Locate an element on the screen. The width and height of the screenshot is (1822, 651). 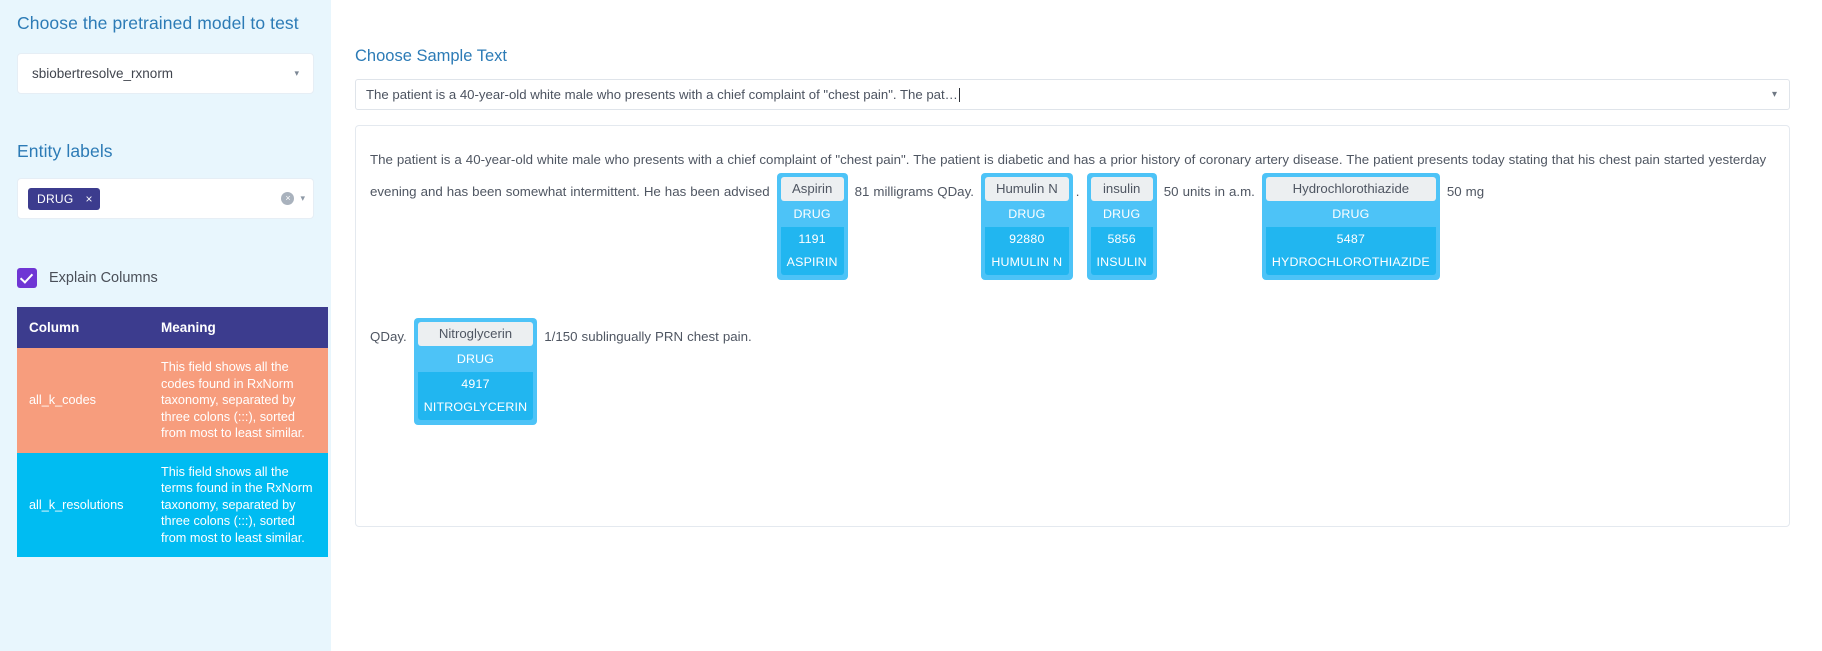
text-segment: . is located at coordinates (1079, 191).